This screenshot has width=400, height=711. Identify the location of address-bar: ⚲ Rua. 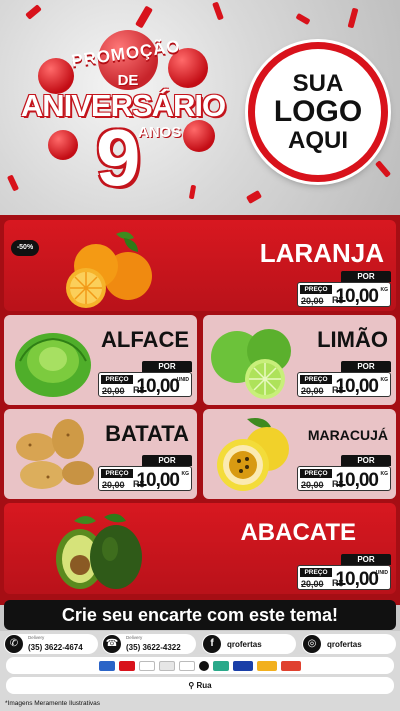
(200, 685).